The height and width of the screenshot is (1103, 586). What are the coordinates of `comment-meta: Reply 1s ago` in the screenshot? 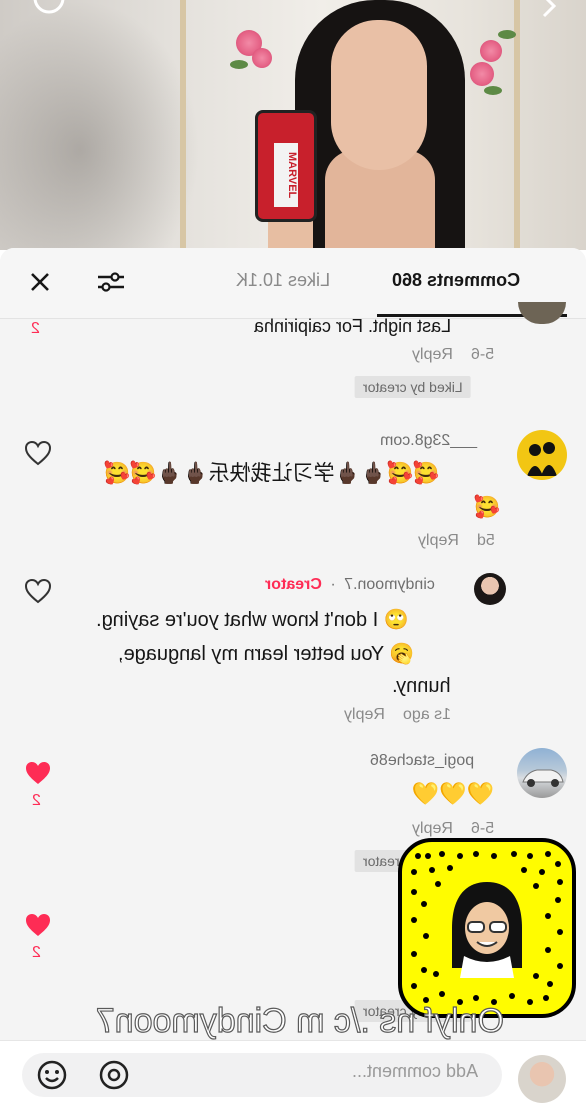 It's located at (397, 715).